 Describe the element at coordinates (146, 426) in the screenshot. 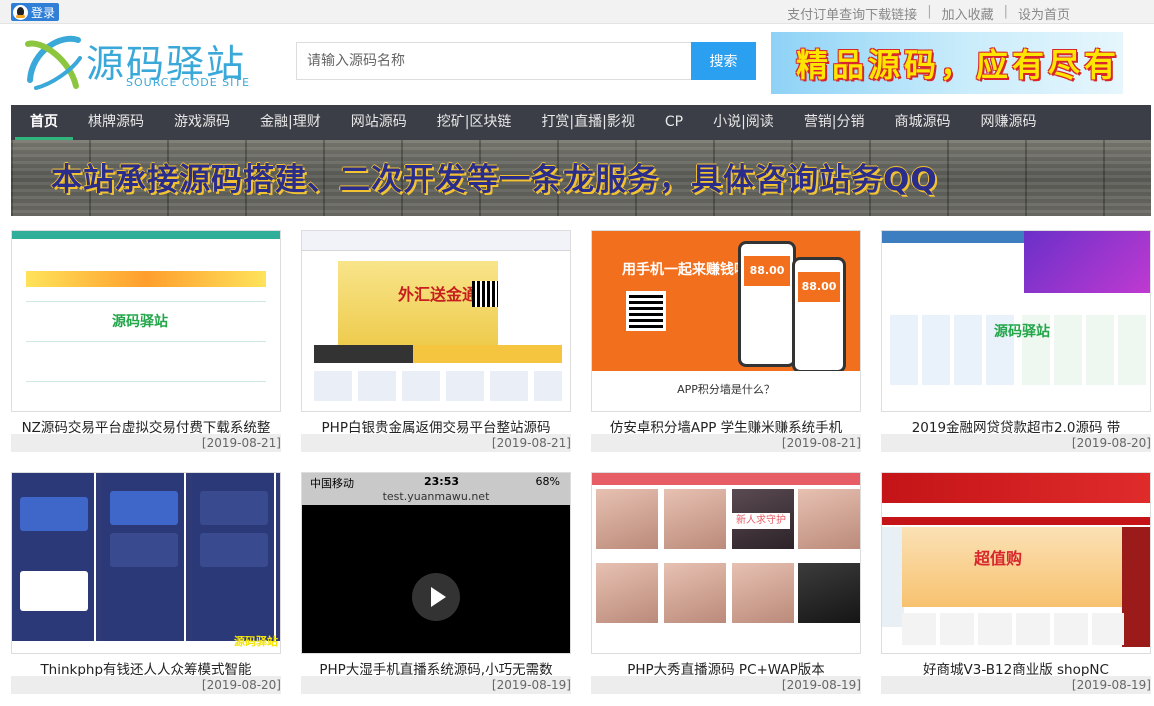

I see `product-title: NZ源码交易平台虚拟交易付费下载系统整` at that location.